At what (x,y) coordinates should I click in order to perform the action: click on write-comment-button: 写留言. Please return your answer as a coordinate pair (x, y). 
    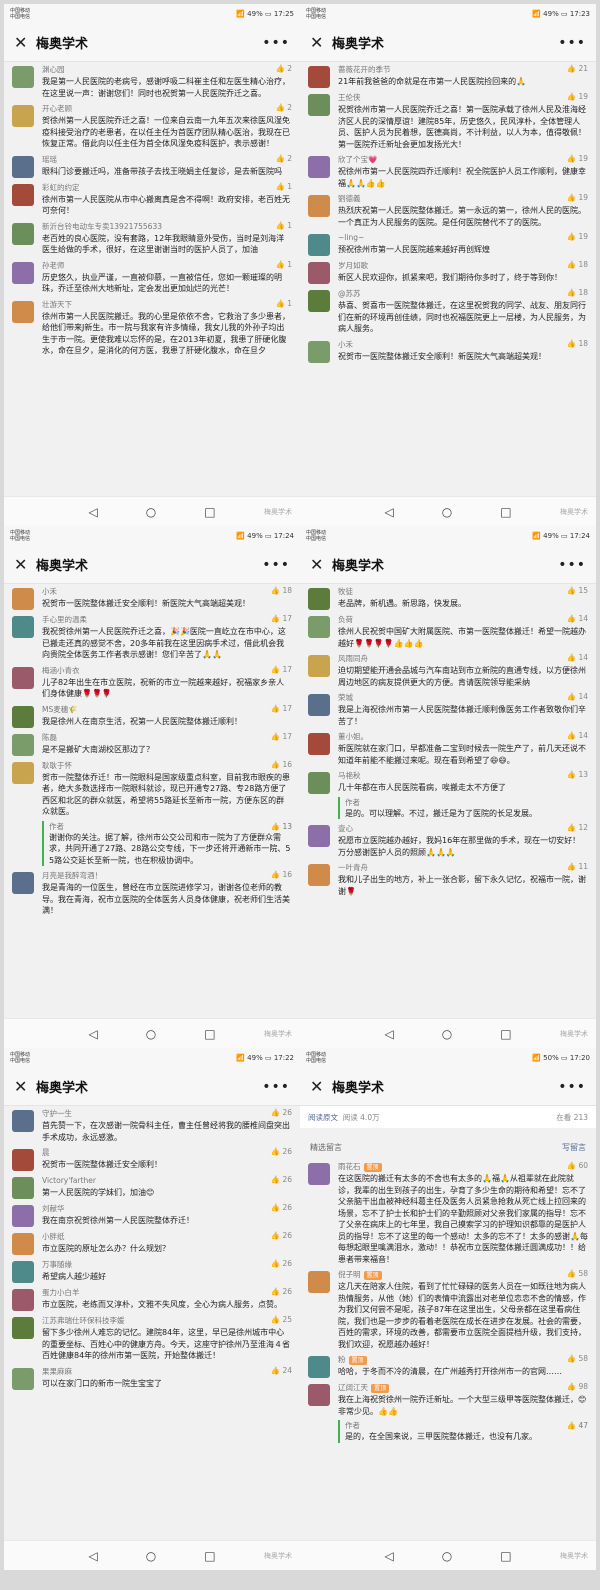
    Looking at the image, I should click on (574, 1147).